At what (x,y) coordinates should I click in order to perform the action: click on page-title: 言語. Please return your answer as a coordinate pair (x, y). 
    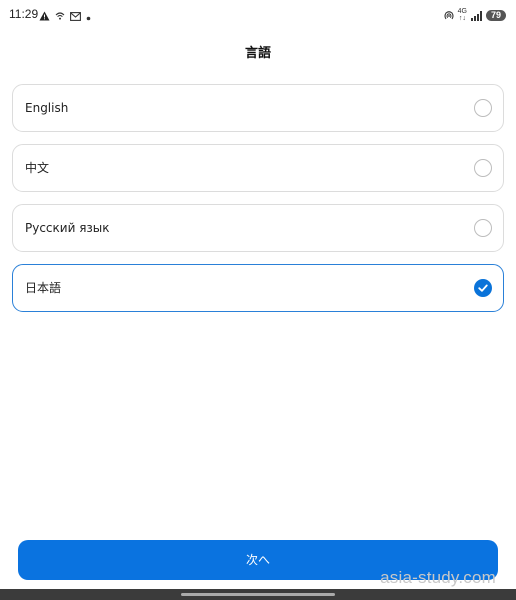
    Looking at the image, I should click on (257, 53).